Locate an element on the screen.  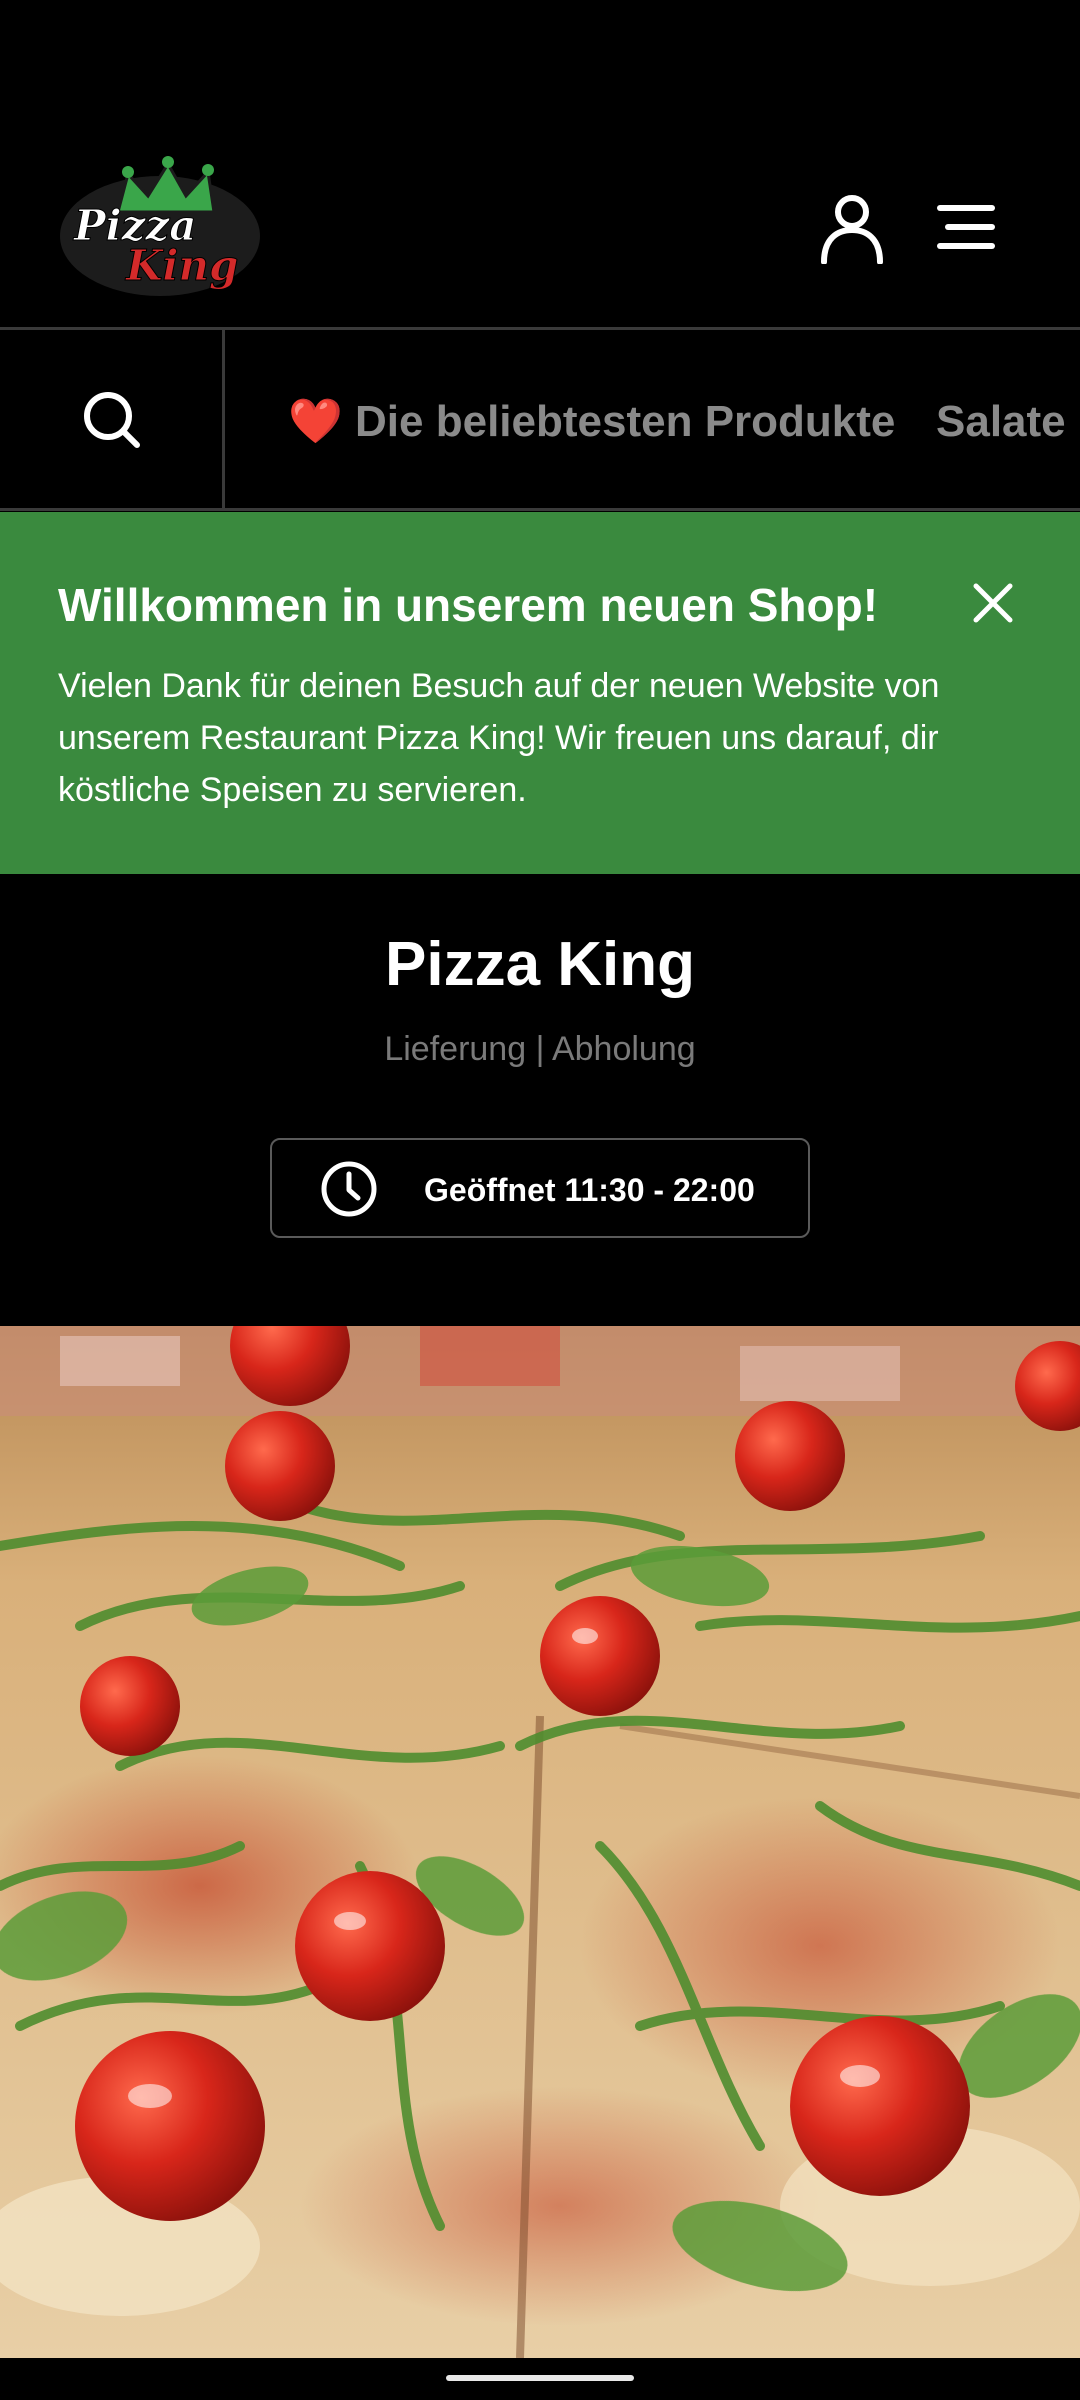
category-tab-popular: ❤️ Die beliebtesten Produkte is located at coordinates (591, 422).